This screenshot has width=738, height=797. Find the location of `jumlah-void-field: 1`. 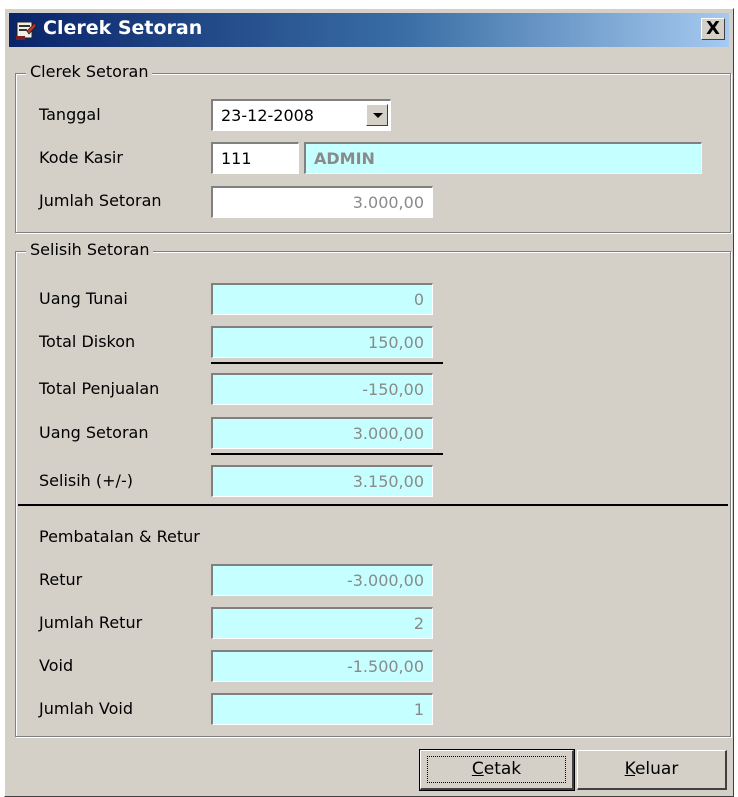

jumlah-void-field: 1 is located at coordinates (322, 709).